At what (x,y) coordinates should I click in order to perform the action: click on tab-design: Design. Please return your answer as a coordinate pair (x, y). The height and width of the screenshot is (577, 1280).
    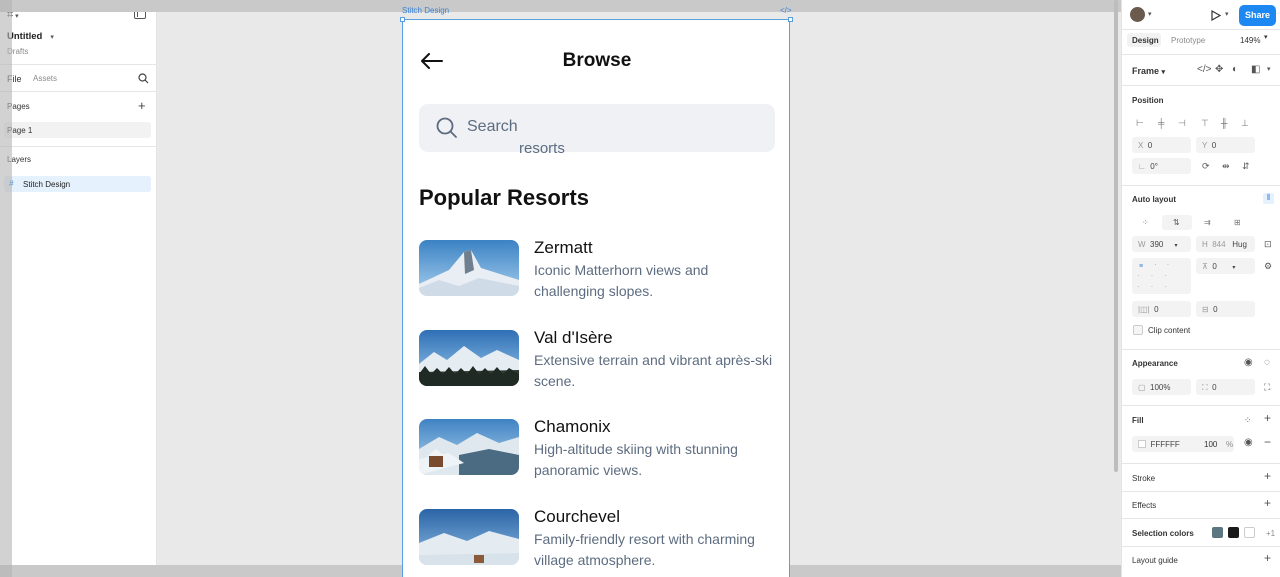
    Looking at the image, I should click on (1145, 40).